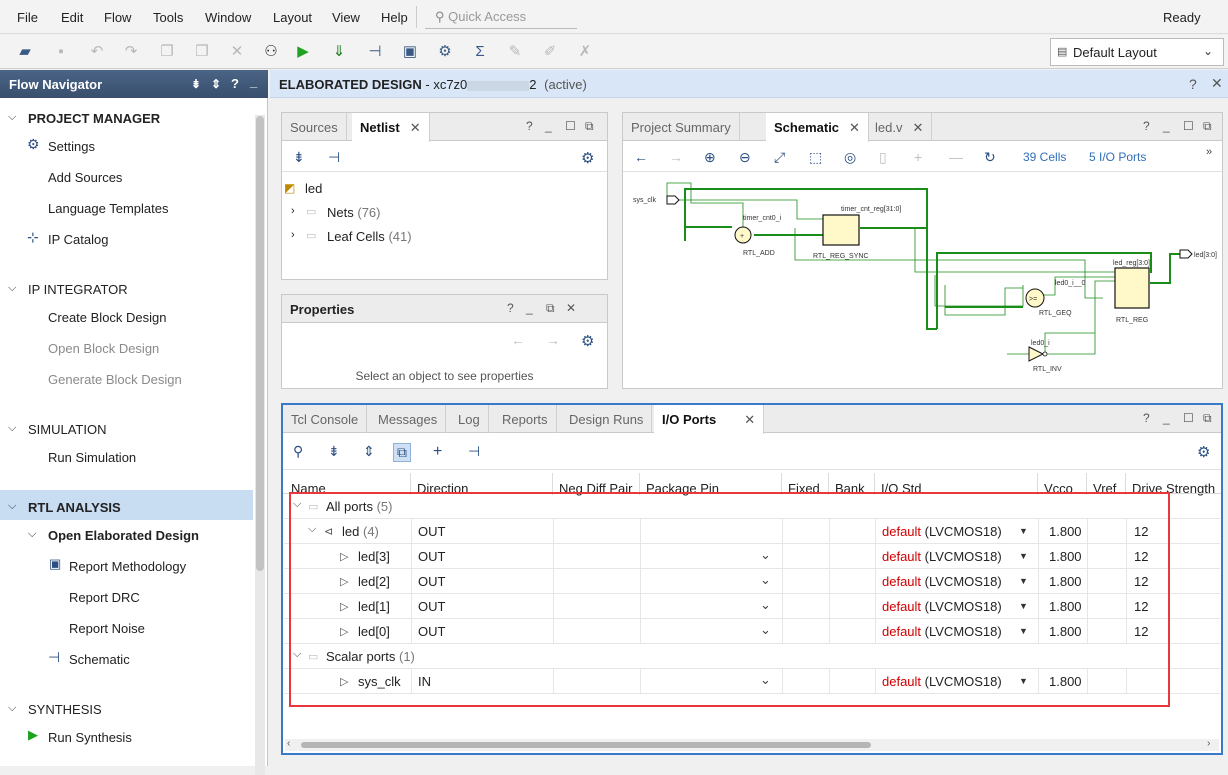 The image size is (1228, 775). Describe the element at coordinates (607, 419) in the screenshot. I see `tab-design-runs: Design Runs` at that location.